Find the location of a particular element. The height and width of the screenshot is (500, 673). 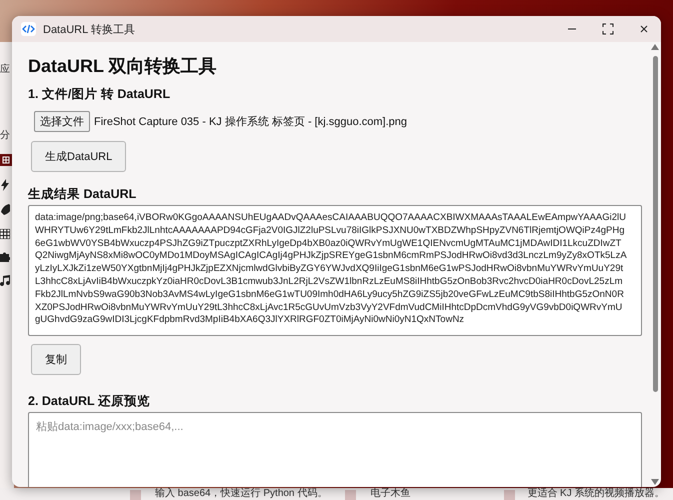

close-icon is located at coordinates (644, 29).